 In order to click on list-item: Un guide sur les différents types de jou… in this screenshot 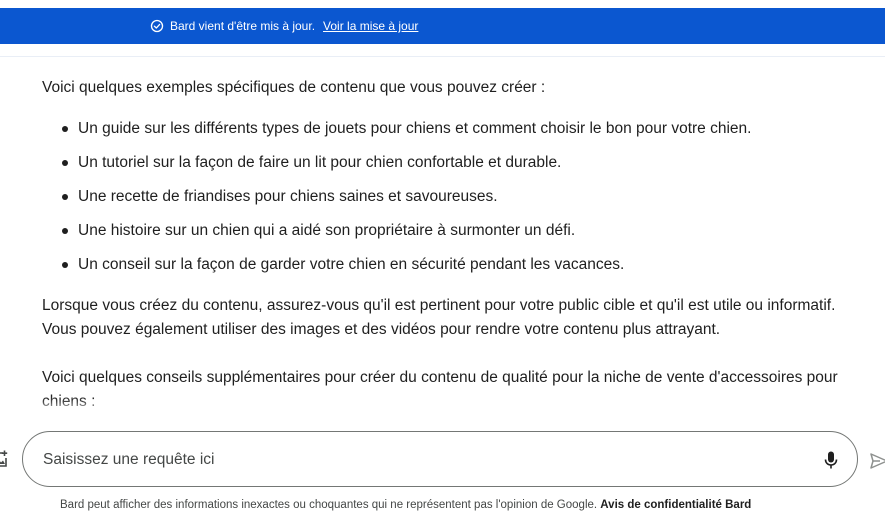, I will do `click(452, 129)`.